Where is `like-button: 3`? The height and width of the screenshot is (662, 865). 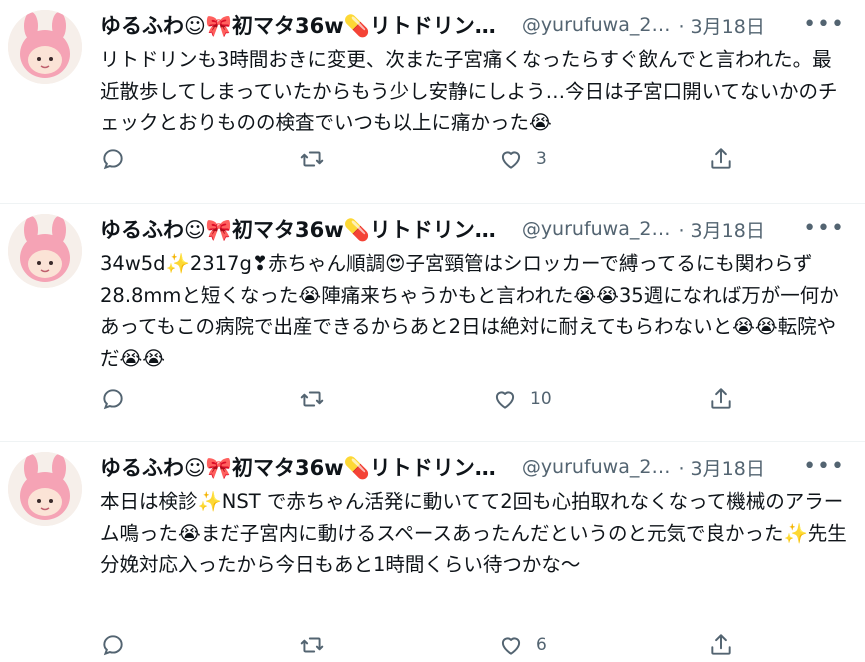
like-button: 3 is located at coordinates (522, 159).